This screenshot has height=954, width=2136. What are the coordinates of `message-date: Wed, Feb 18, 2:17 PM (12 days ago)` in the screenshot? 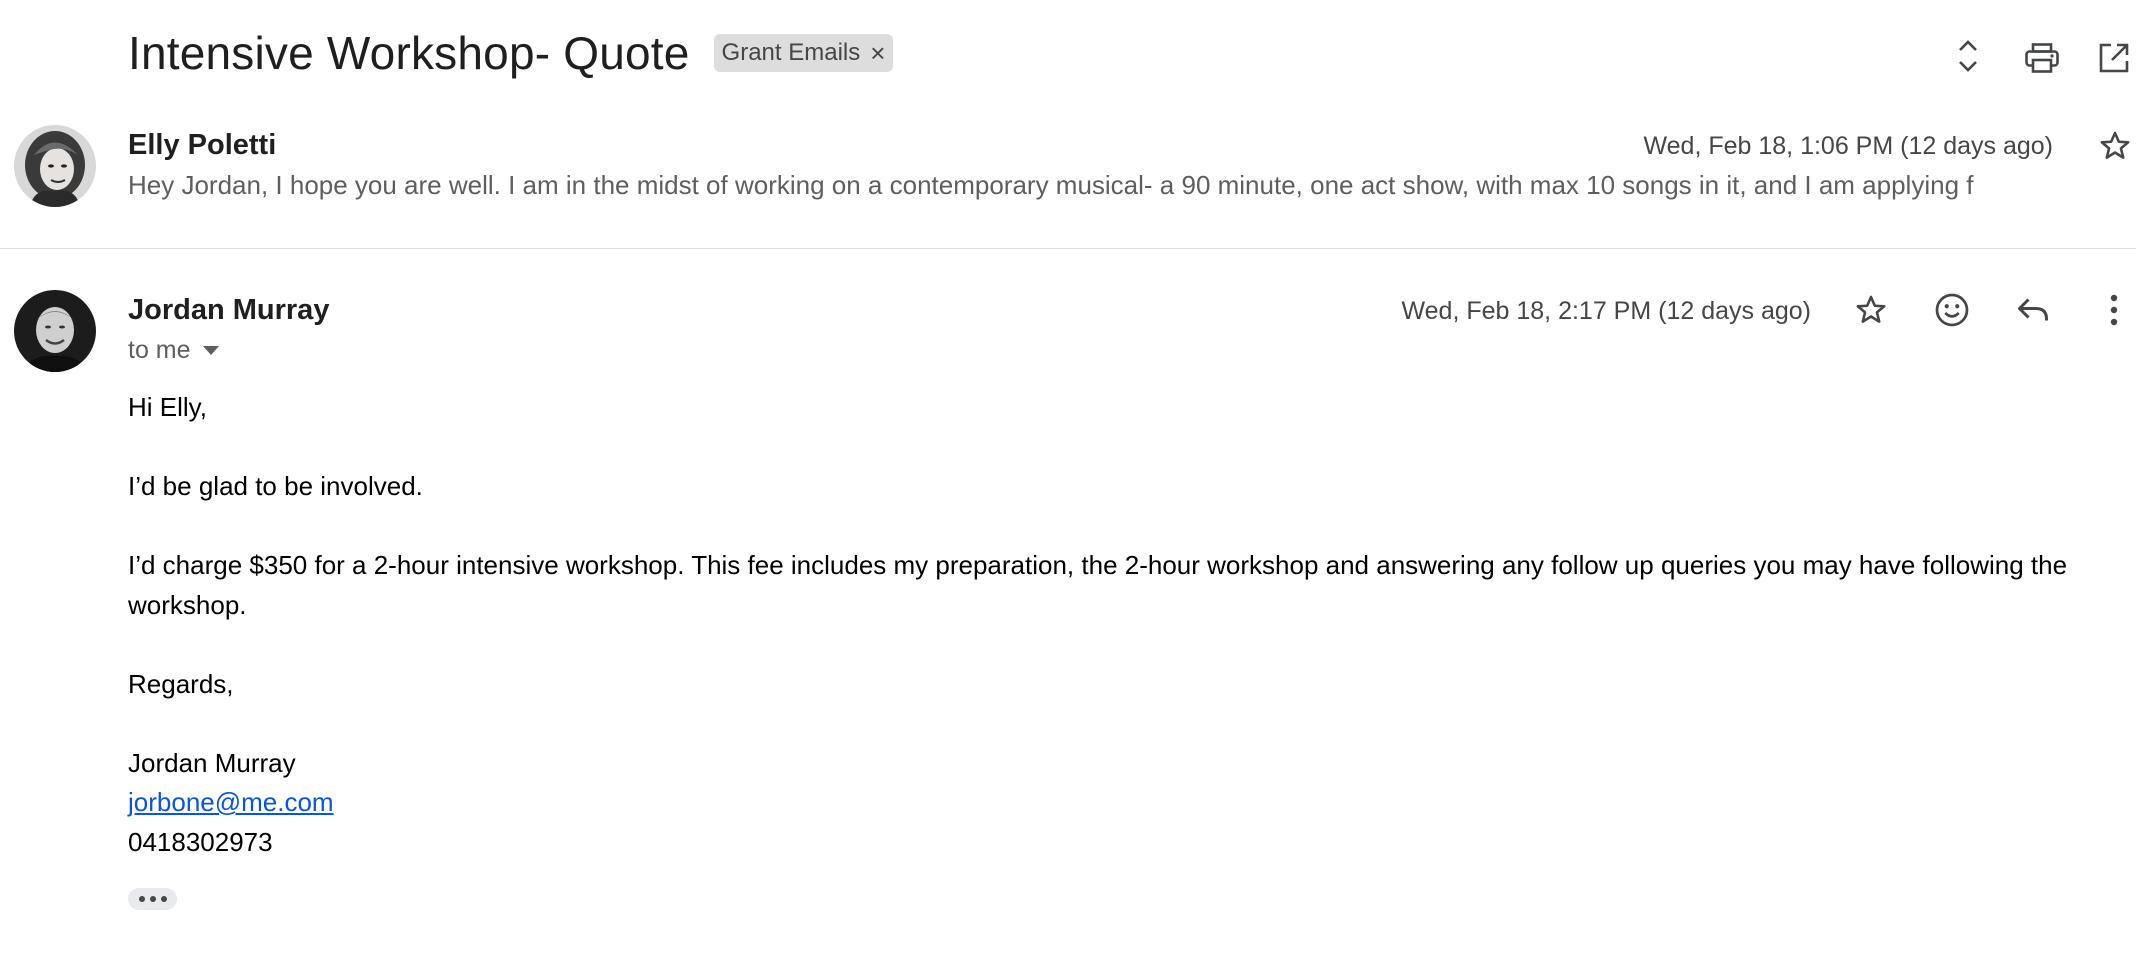 It's located at (1606, 311).